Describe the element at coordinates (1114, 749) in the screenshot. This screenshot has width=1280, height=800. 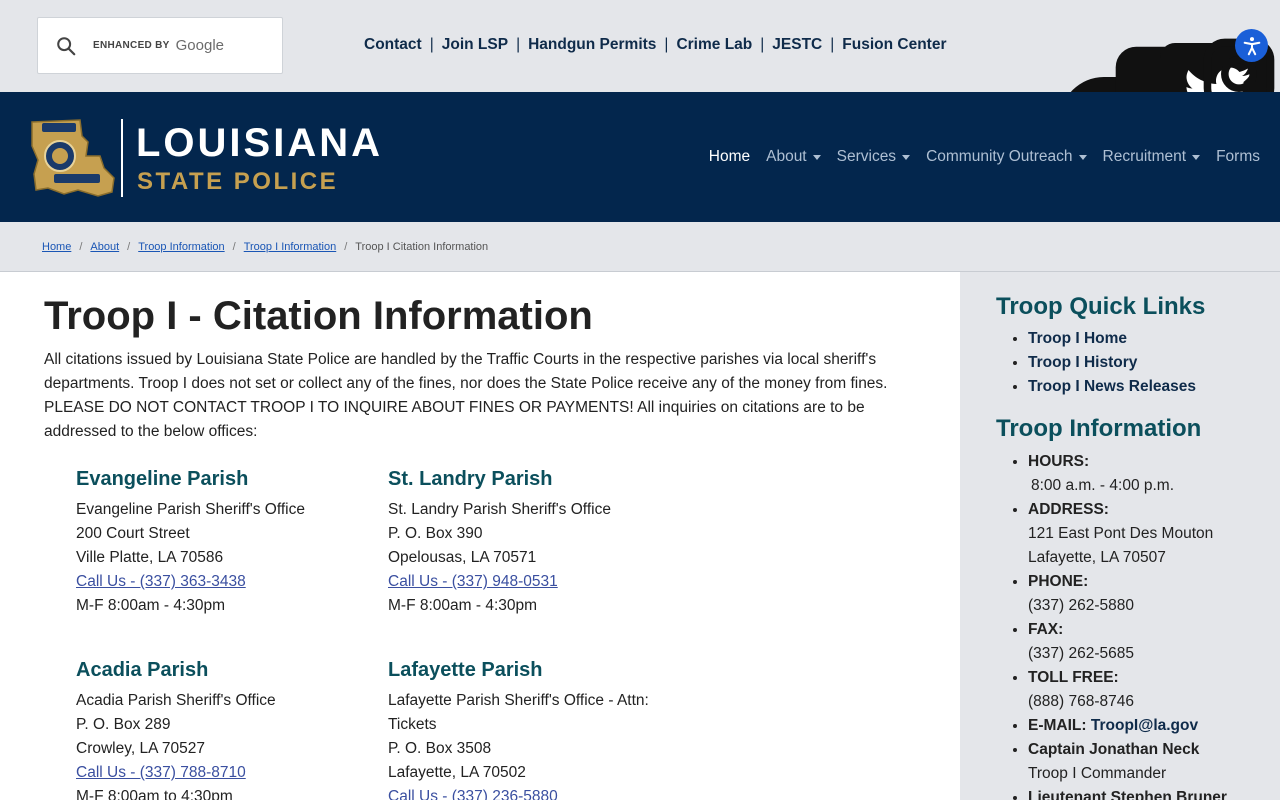
I see `captain-name: Captain Jonathan Neck` at that location.